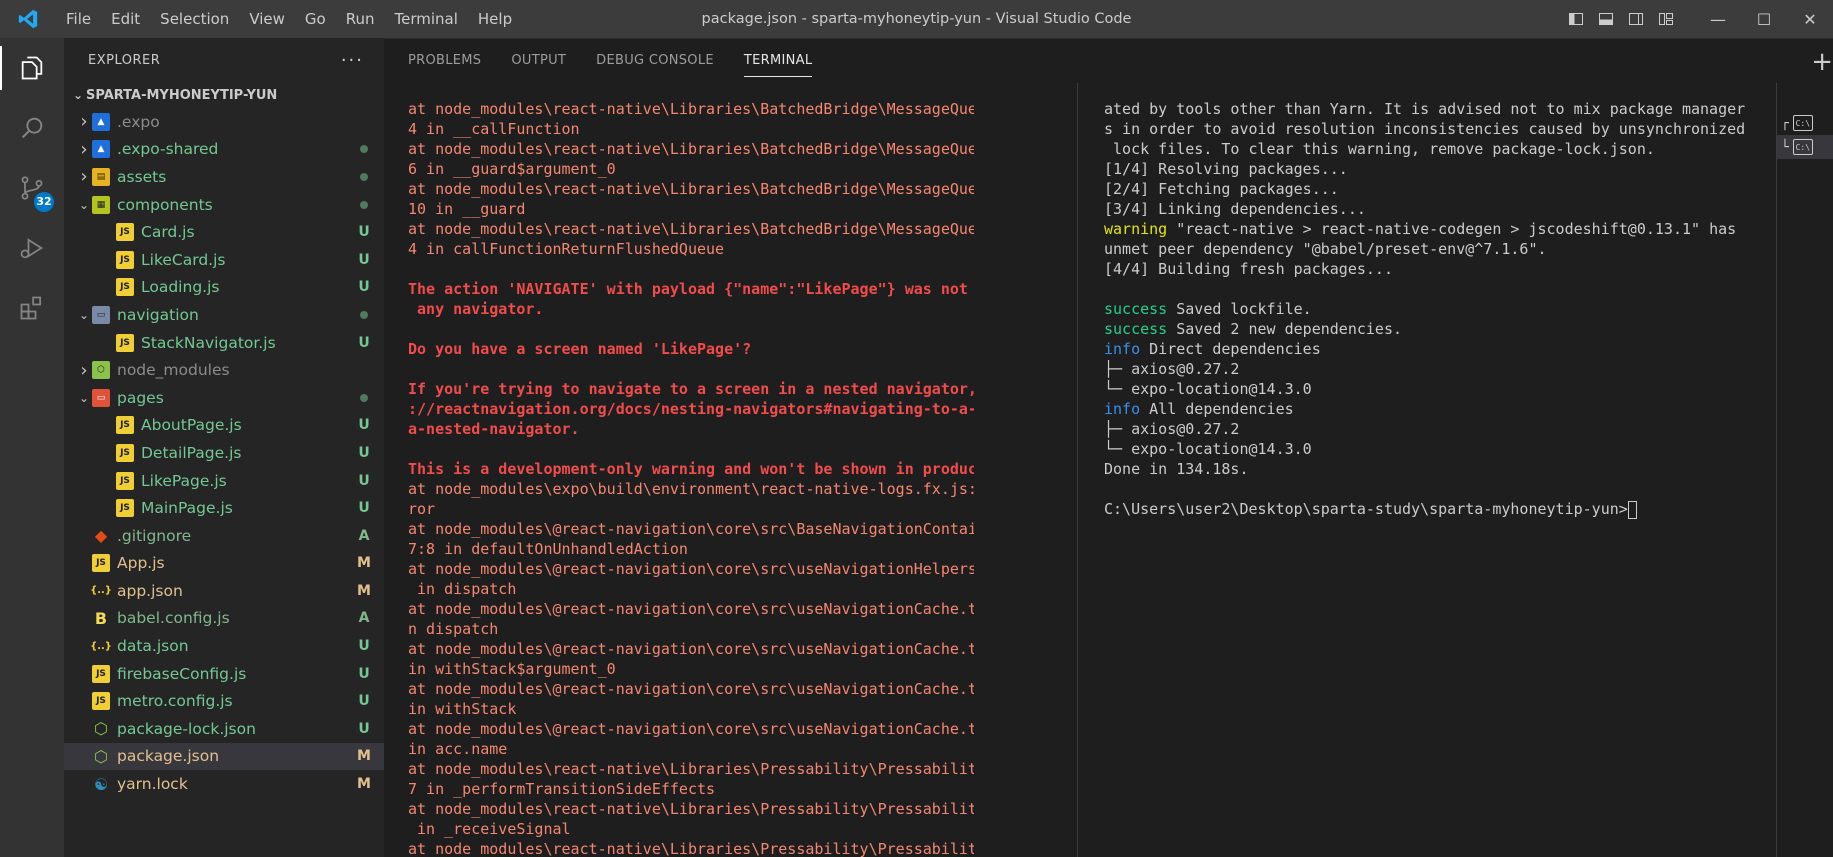 This screenshot has width=1833, height=857. I want to click on menu-edit: Edit, so click(125, 19).